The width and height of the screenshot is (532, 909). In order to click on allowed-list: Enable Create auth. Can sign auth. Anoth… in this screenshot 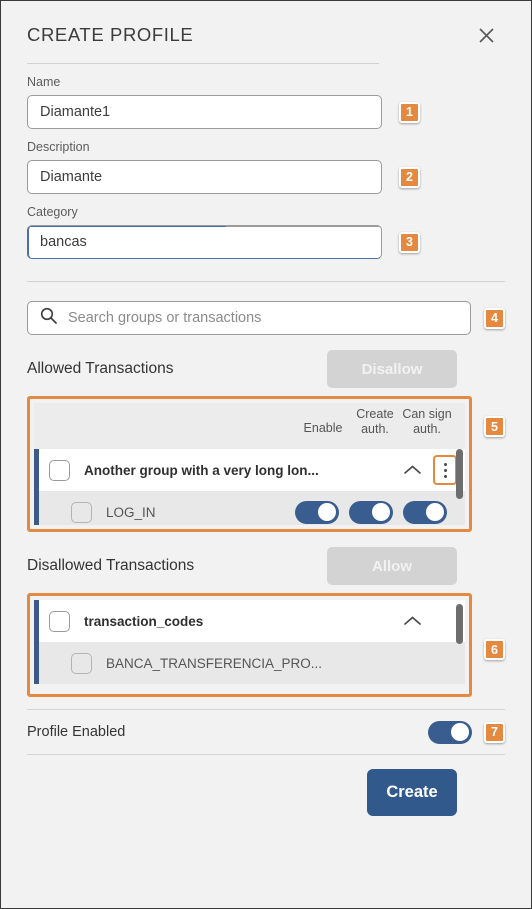, I will do `click(249, 464)`.